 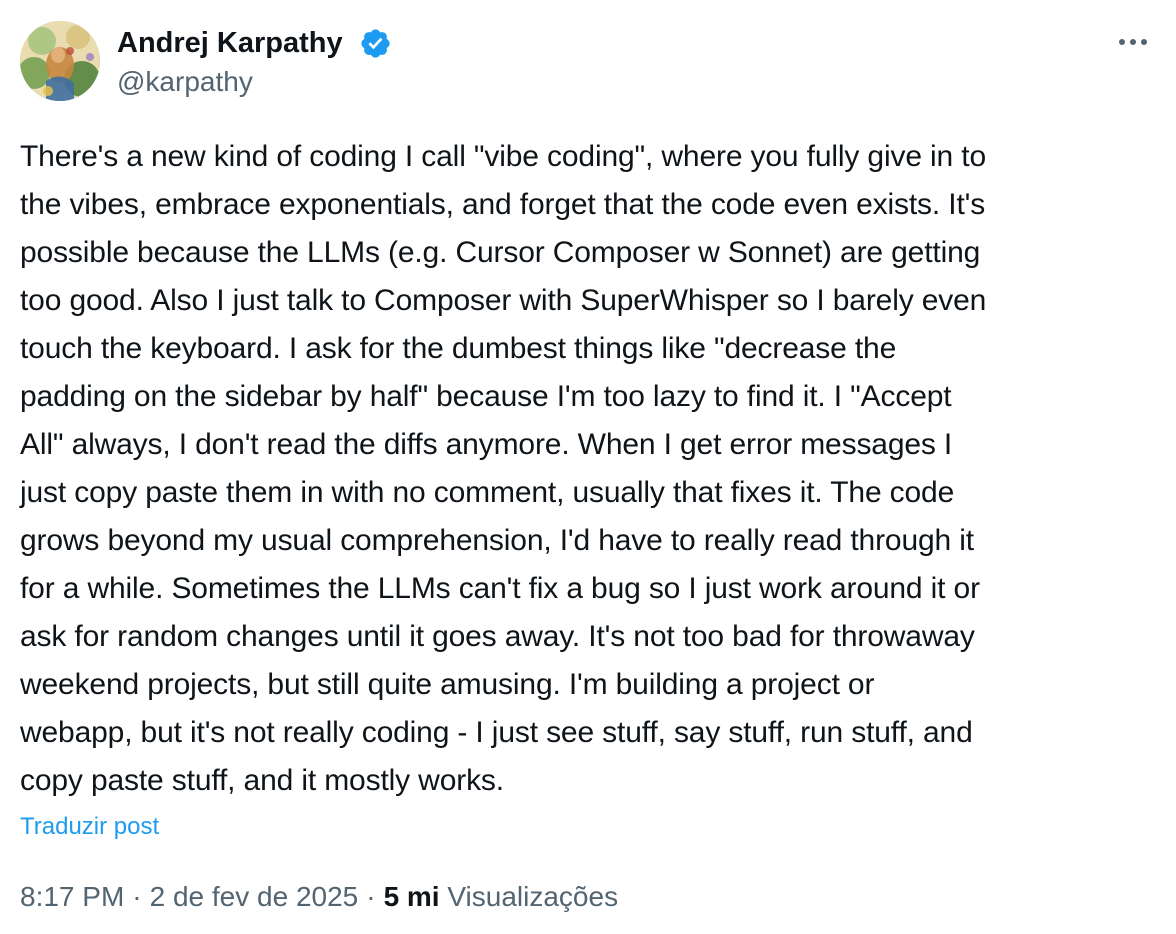 What do you see at coordinates (254, 896) in the screenshot?
I see `post-date: 2 de fev de 2025` at bounding box center [254, 896].